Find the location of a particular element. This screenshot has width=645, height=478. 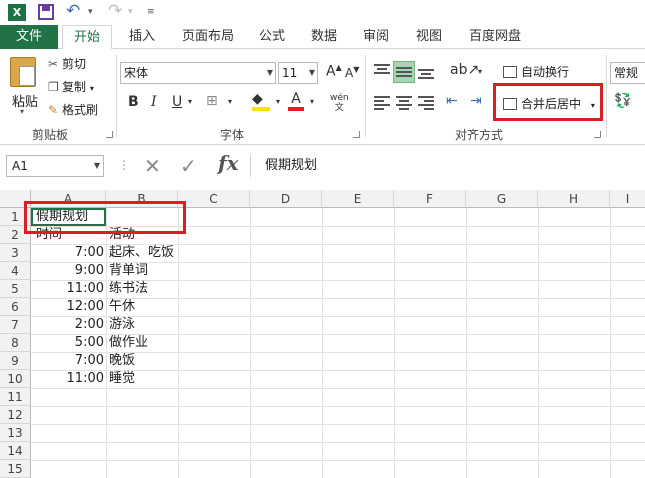

undo-dropdown-icon: ▾ is located at coordinates (90, 12).